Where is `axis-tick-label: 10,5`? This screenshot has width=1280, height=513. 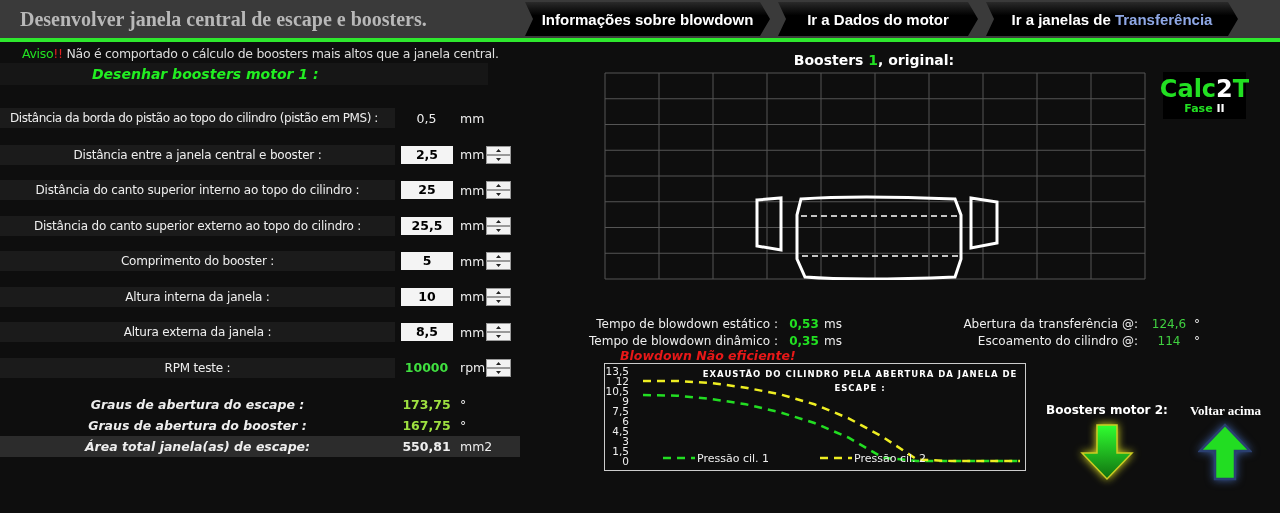 axis-tick-label: 10,5 is located at coordinates (617, 391).